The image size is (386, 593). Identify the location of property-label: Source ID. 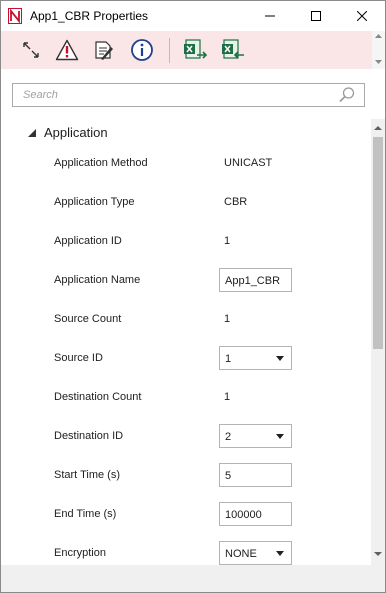
(78, 358).